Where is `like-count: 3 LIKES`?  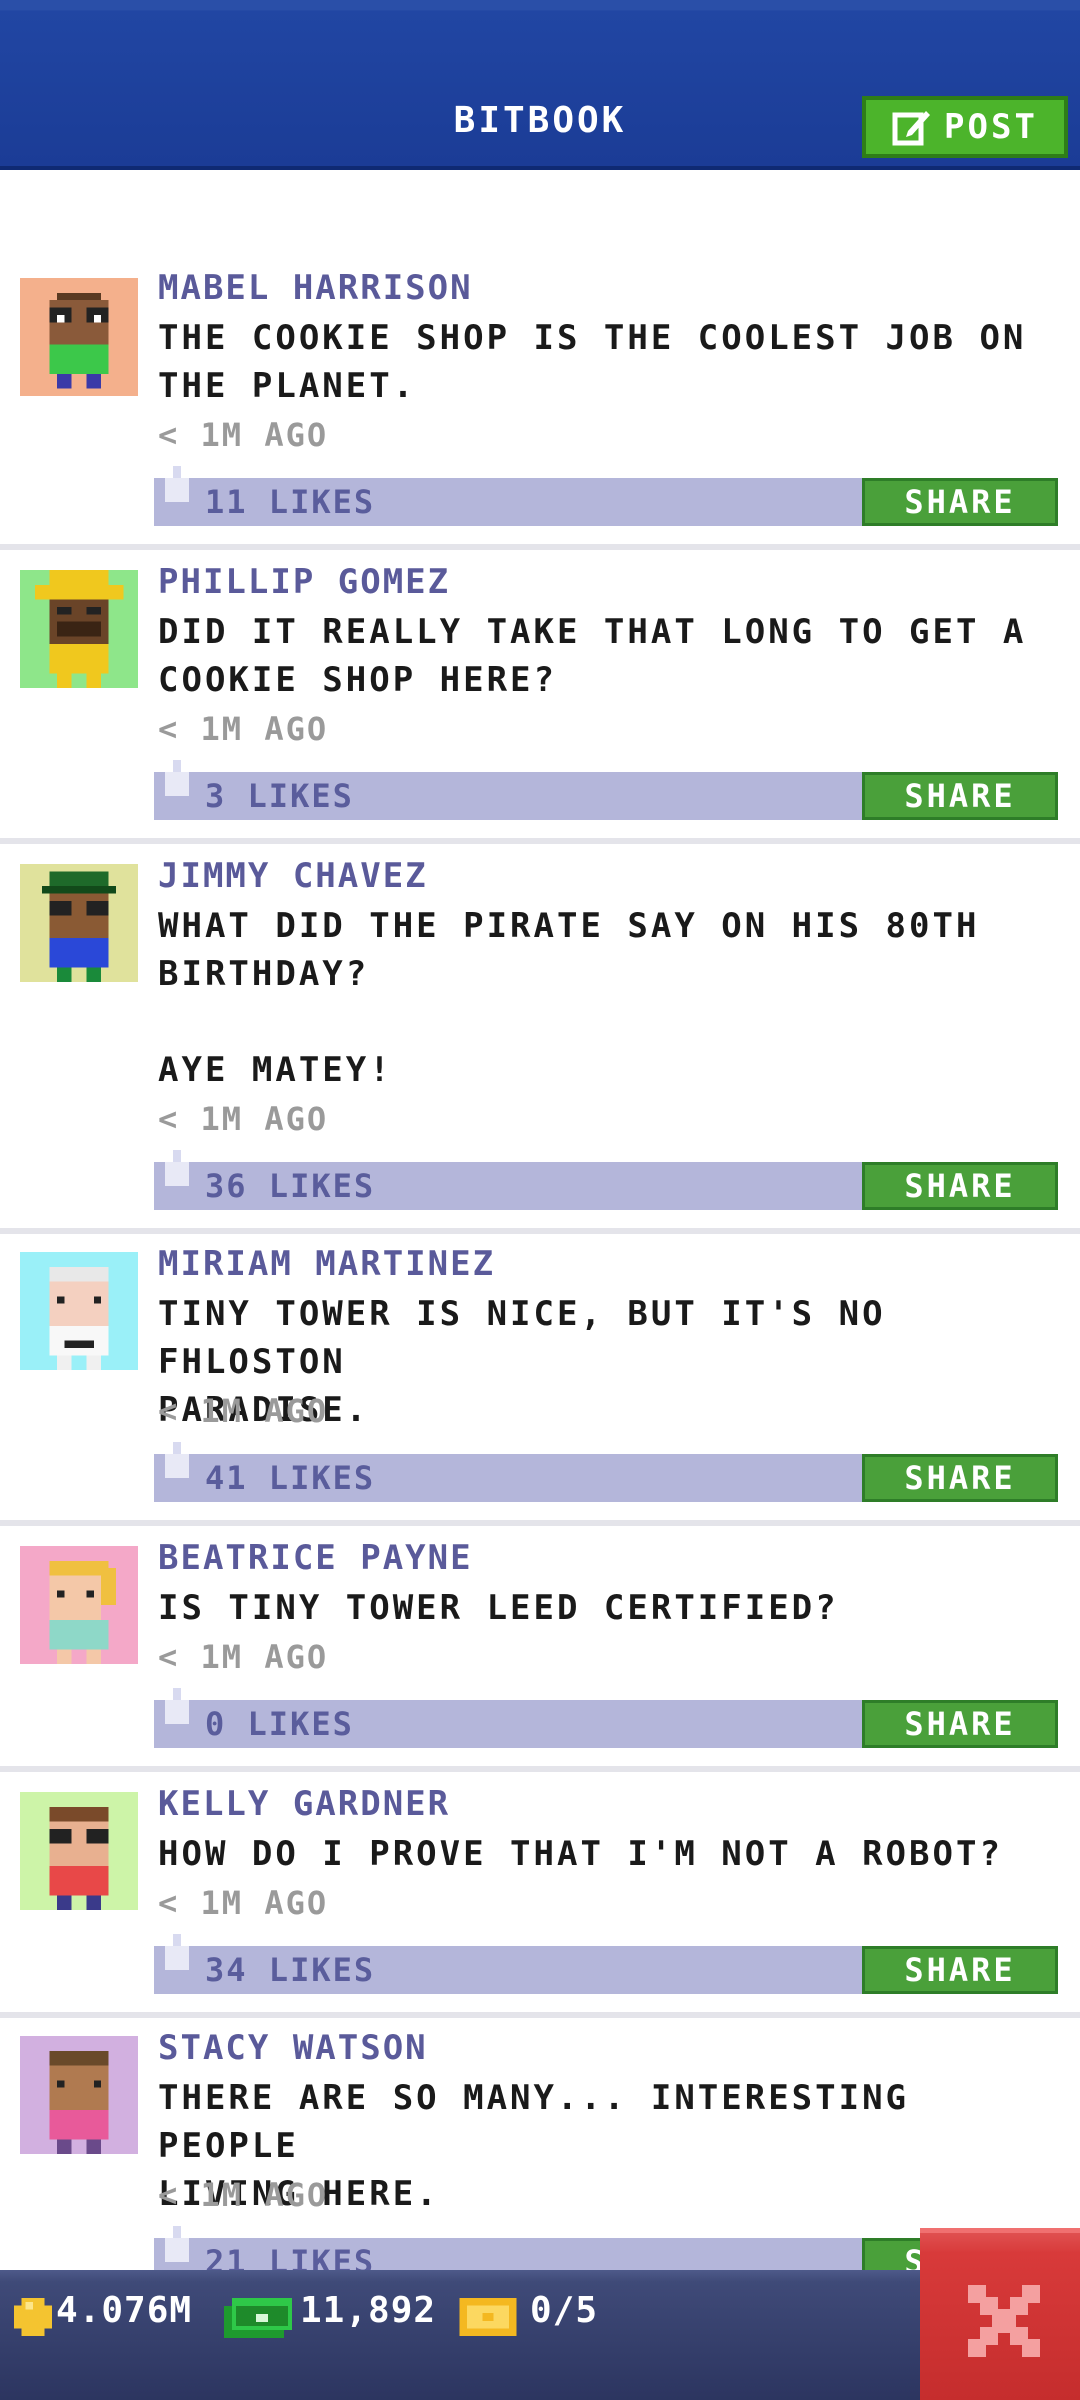 like-count: 3 LIKES is located at coordinates (279, 796).